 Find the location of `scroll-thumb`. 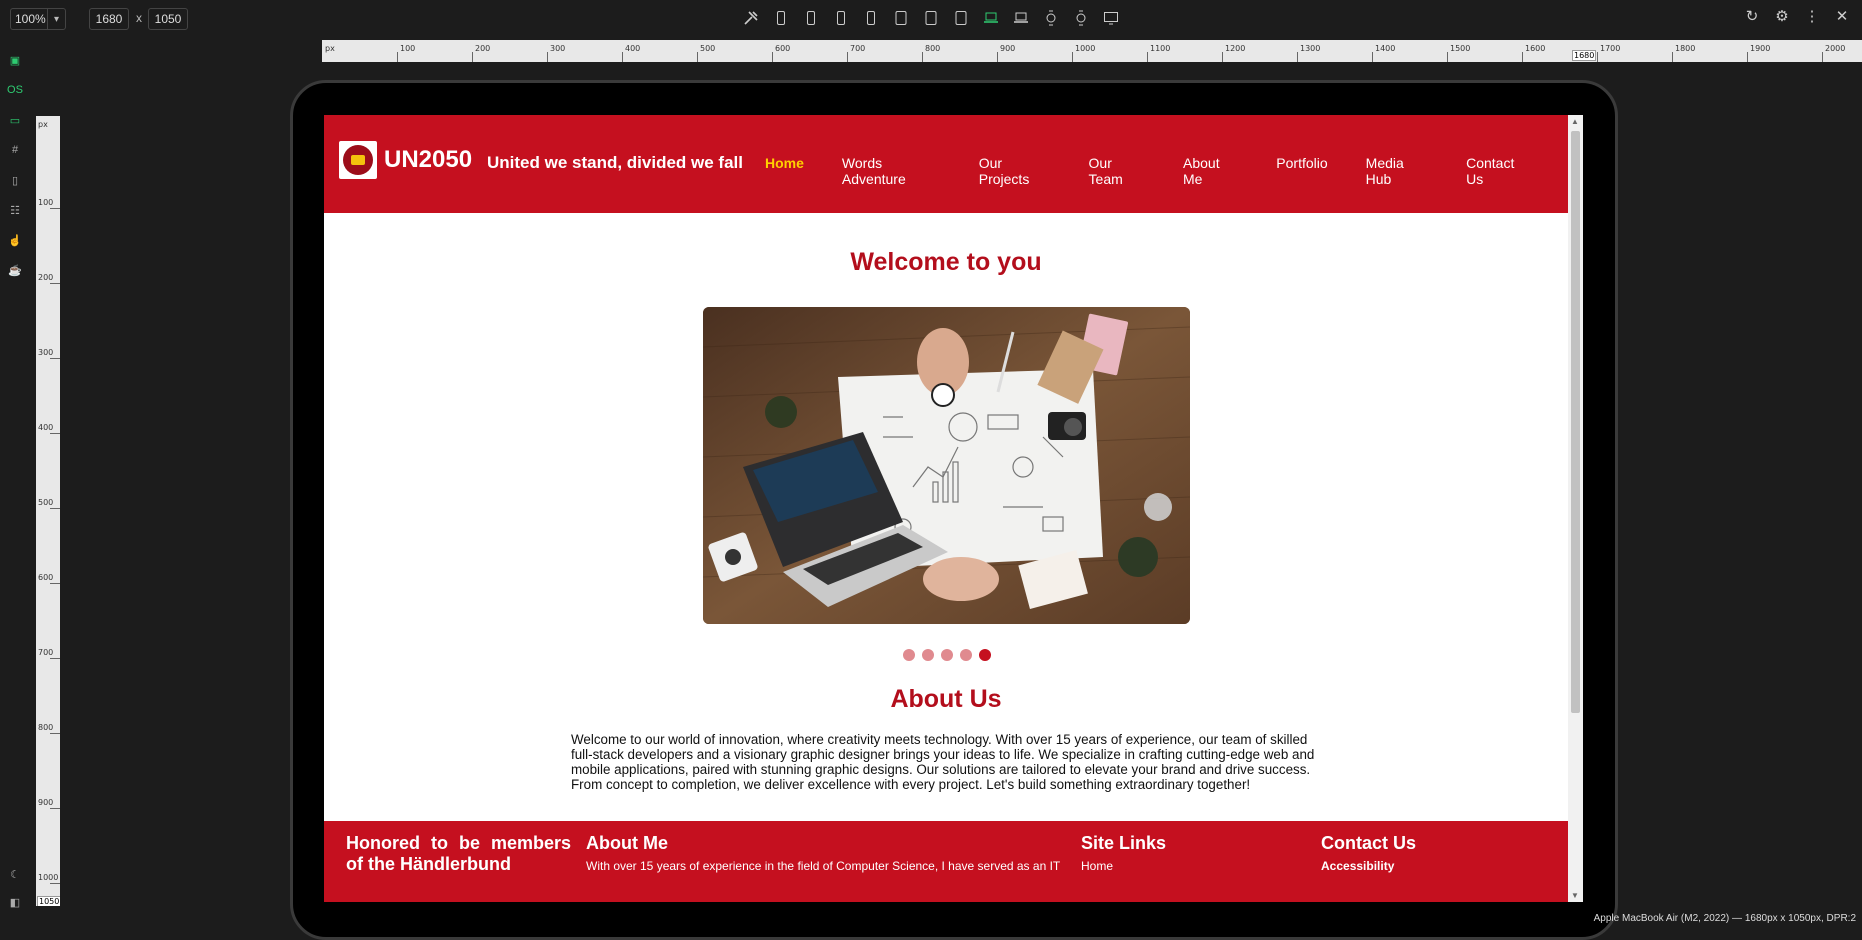

scroll-thumb is located at coordinates (1575, 422).